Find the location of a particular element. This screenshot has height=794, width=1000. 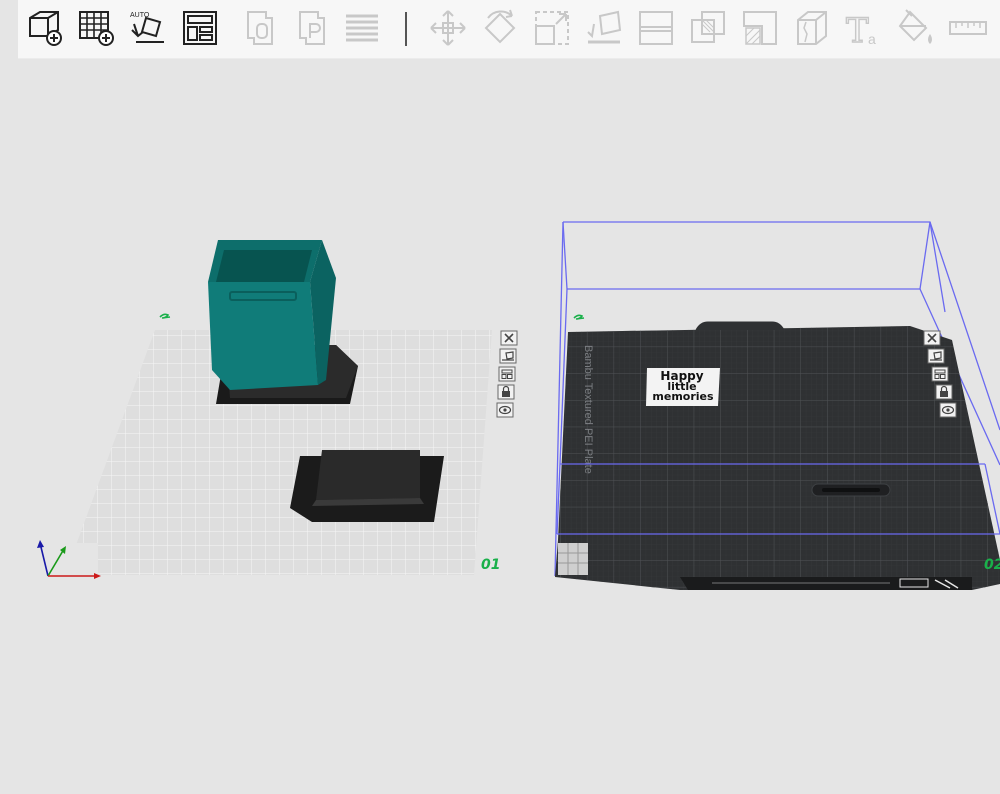

plate-02-lock-button is located at coordinates (944, 392).